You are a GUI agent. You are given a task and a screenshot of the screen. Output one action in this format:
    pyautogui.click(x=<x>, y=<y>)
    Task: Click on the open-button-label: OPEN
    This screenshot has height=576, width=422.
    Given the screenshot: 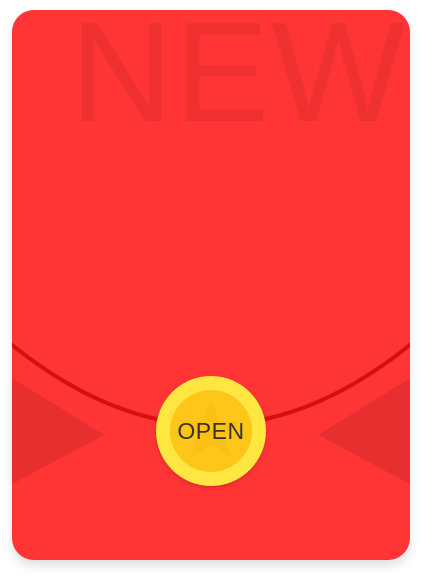 What is the action you would take?
    pyautogui.click(x=211, y=431)
    